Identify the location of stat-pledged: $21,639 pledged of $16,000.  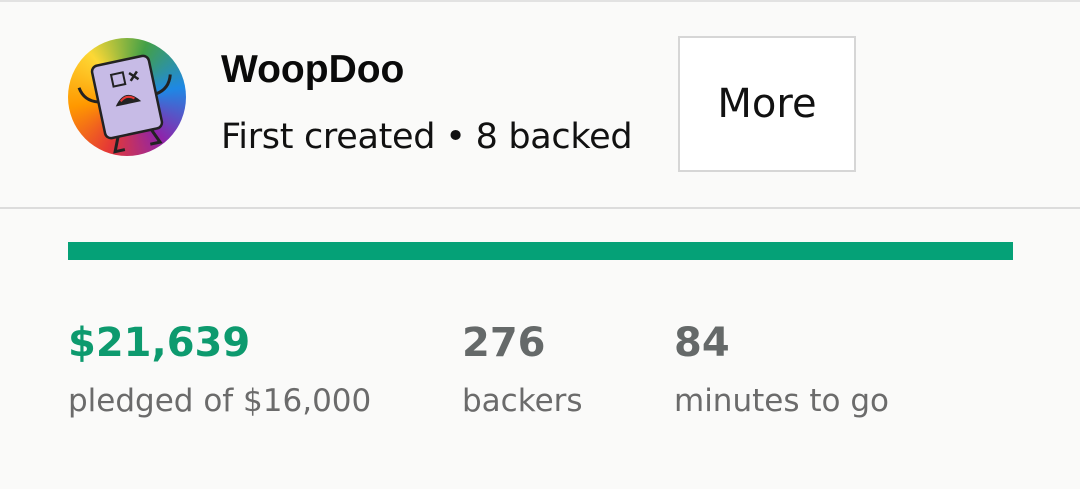
(219, 369).